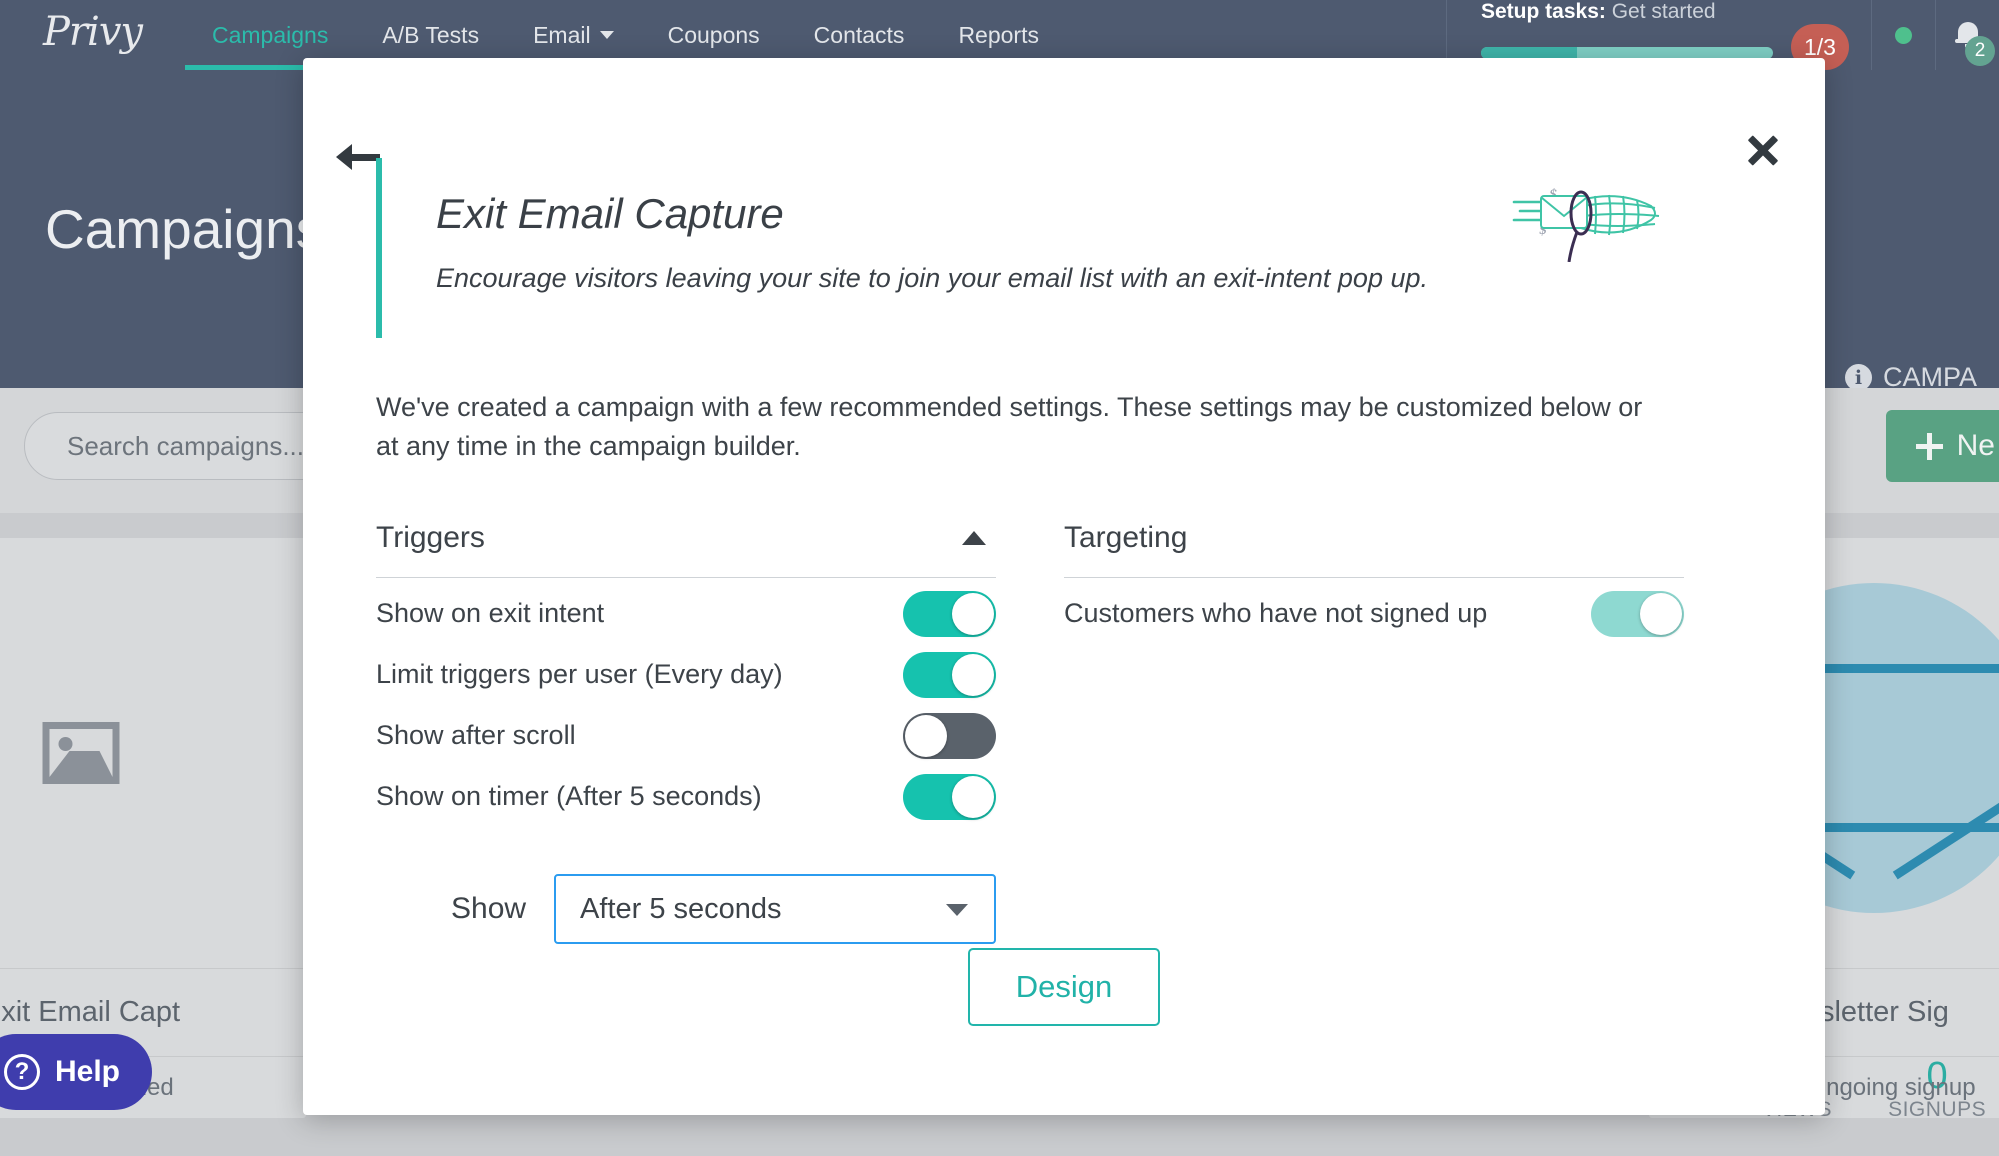 Image resolution: width=1999 pixels, height=1156 pixels. Describe the element at coordinates (681, 908) in the screenshot. I see `show-timer-select-value: After 5 seconds` at that location.